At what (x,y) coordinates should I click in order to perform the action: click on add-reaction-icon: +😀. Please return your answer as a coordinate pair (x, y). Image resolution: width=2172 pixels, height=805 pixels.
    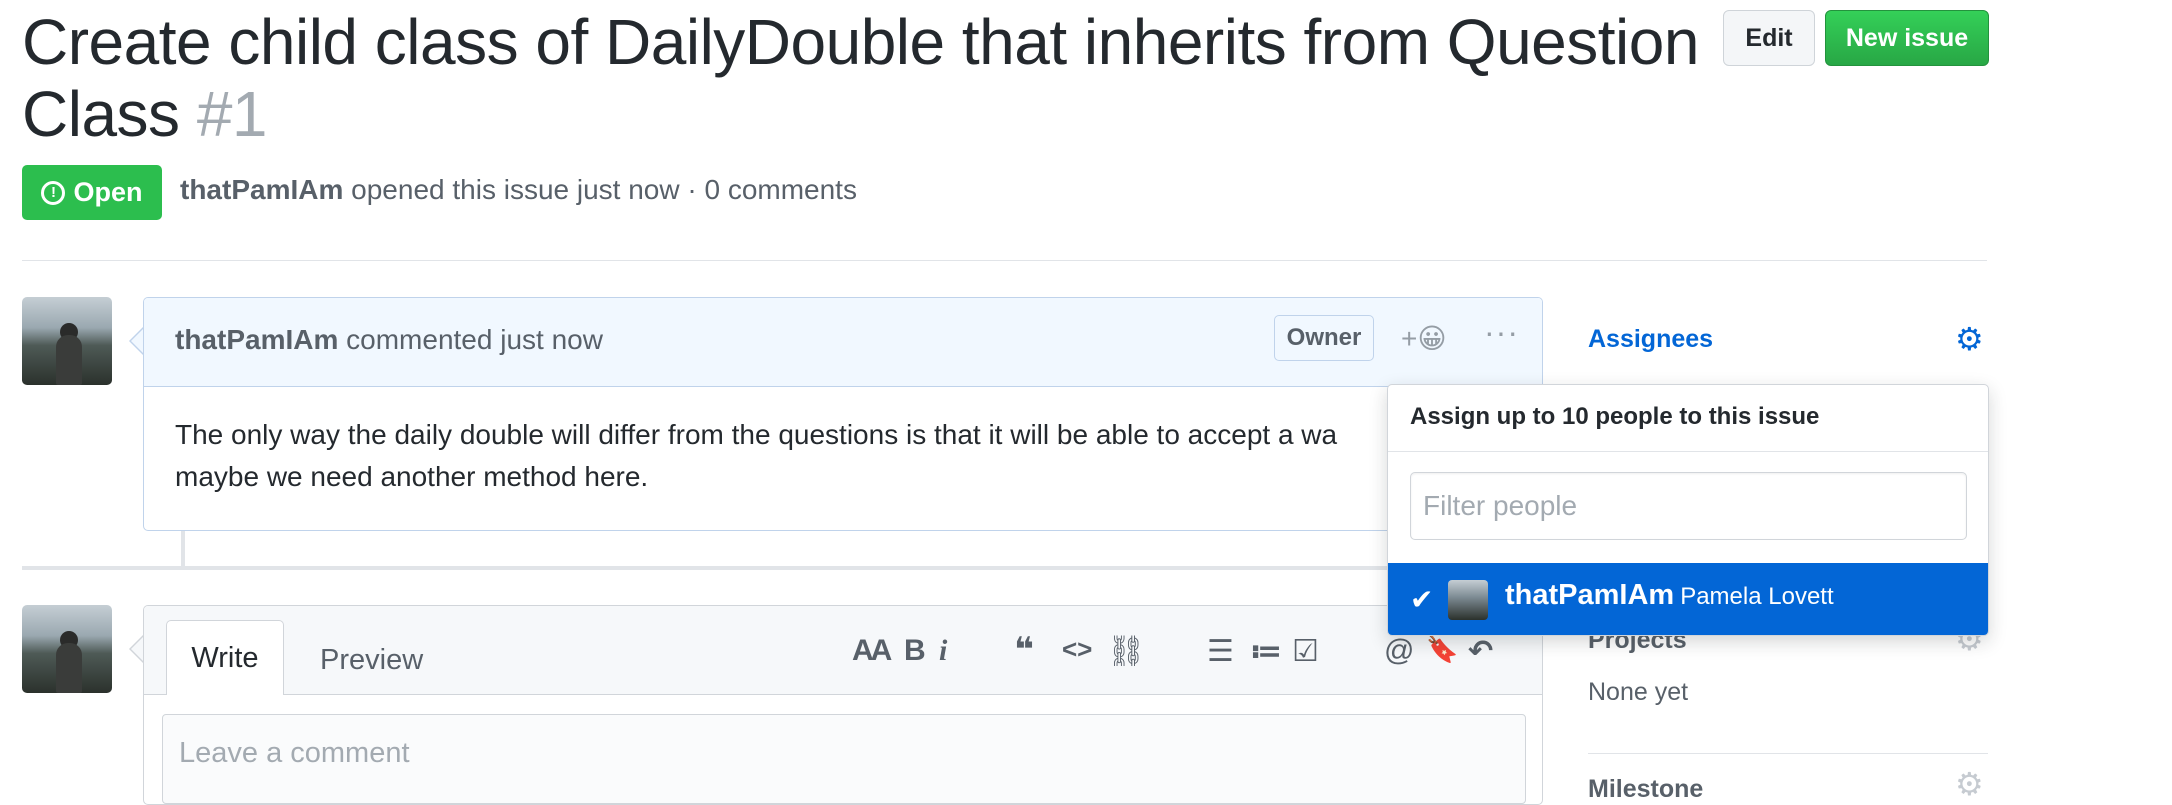
    Looking at the image, I should click on (1424, 338).